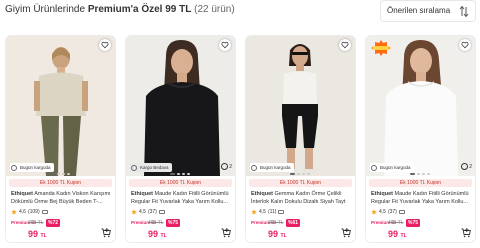 The image size is (480, 248). Describe the element at coordinates (53, 223) in the screenshot. I see `discount-badge: %72` at that location.